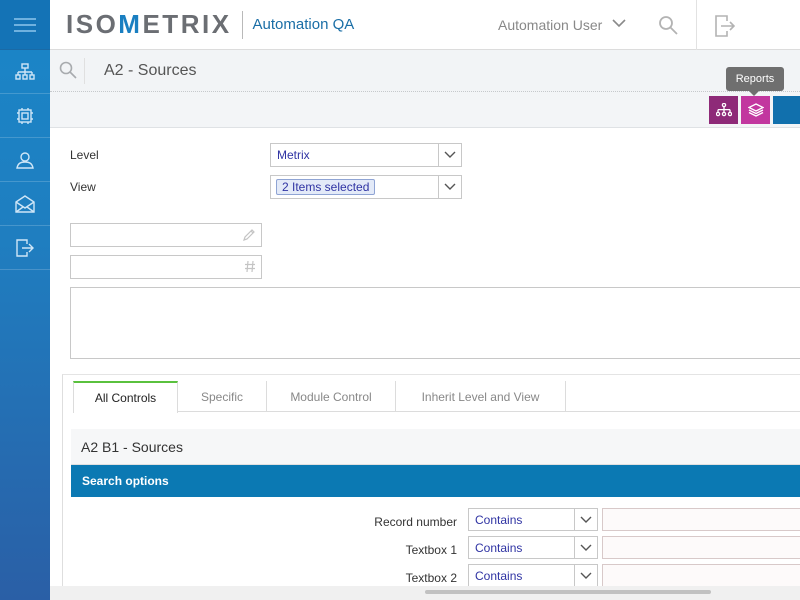  What do you see at coordinates (326, 187) in the screenshot?
I see `selected-items-chip: 2 Items selected` at bounding box center [326, 187].